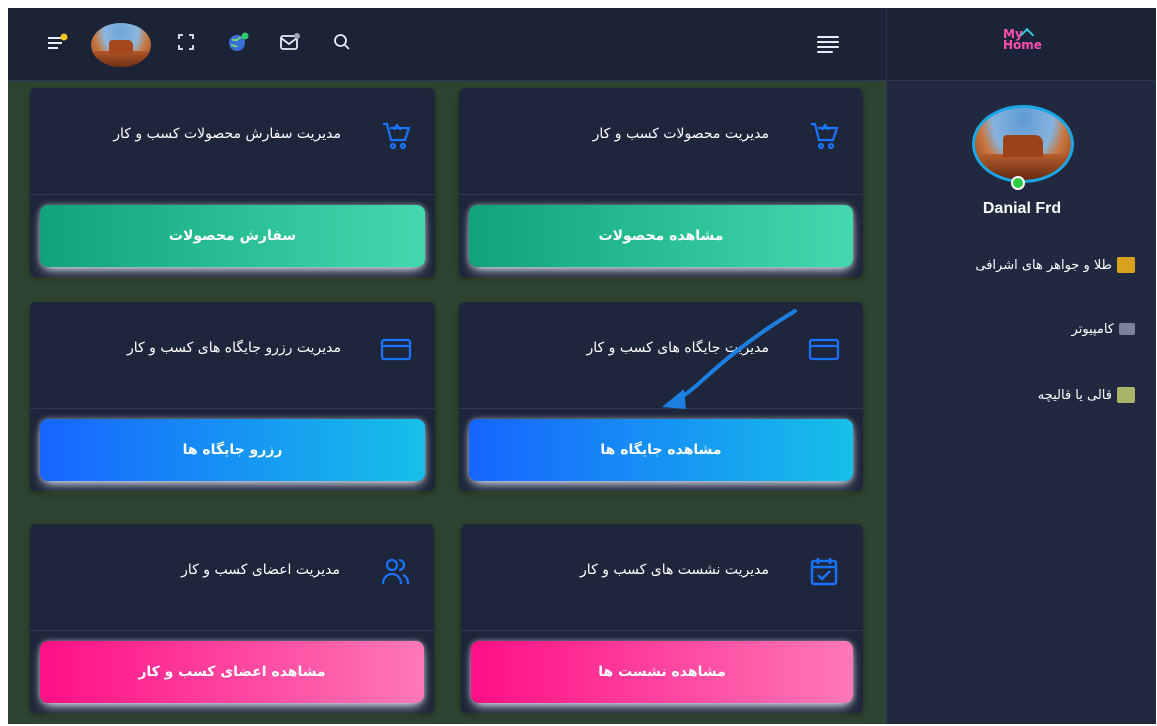 The width and height of the screenshot is (1157, 726). Describe the element at coordinates (828, 44) in the screenshot. I see `menu-icon` at that location.